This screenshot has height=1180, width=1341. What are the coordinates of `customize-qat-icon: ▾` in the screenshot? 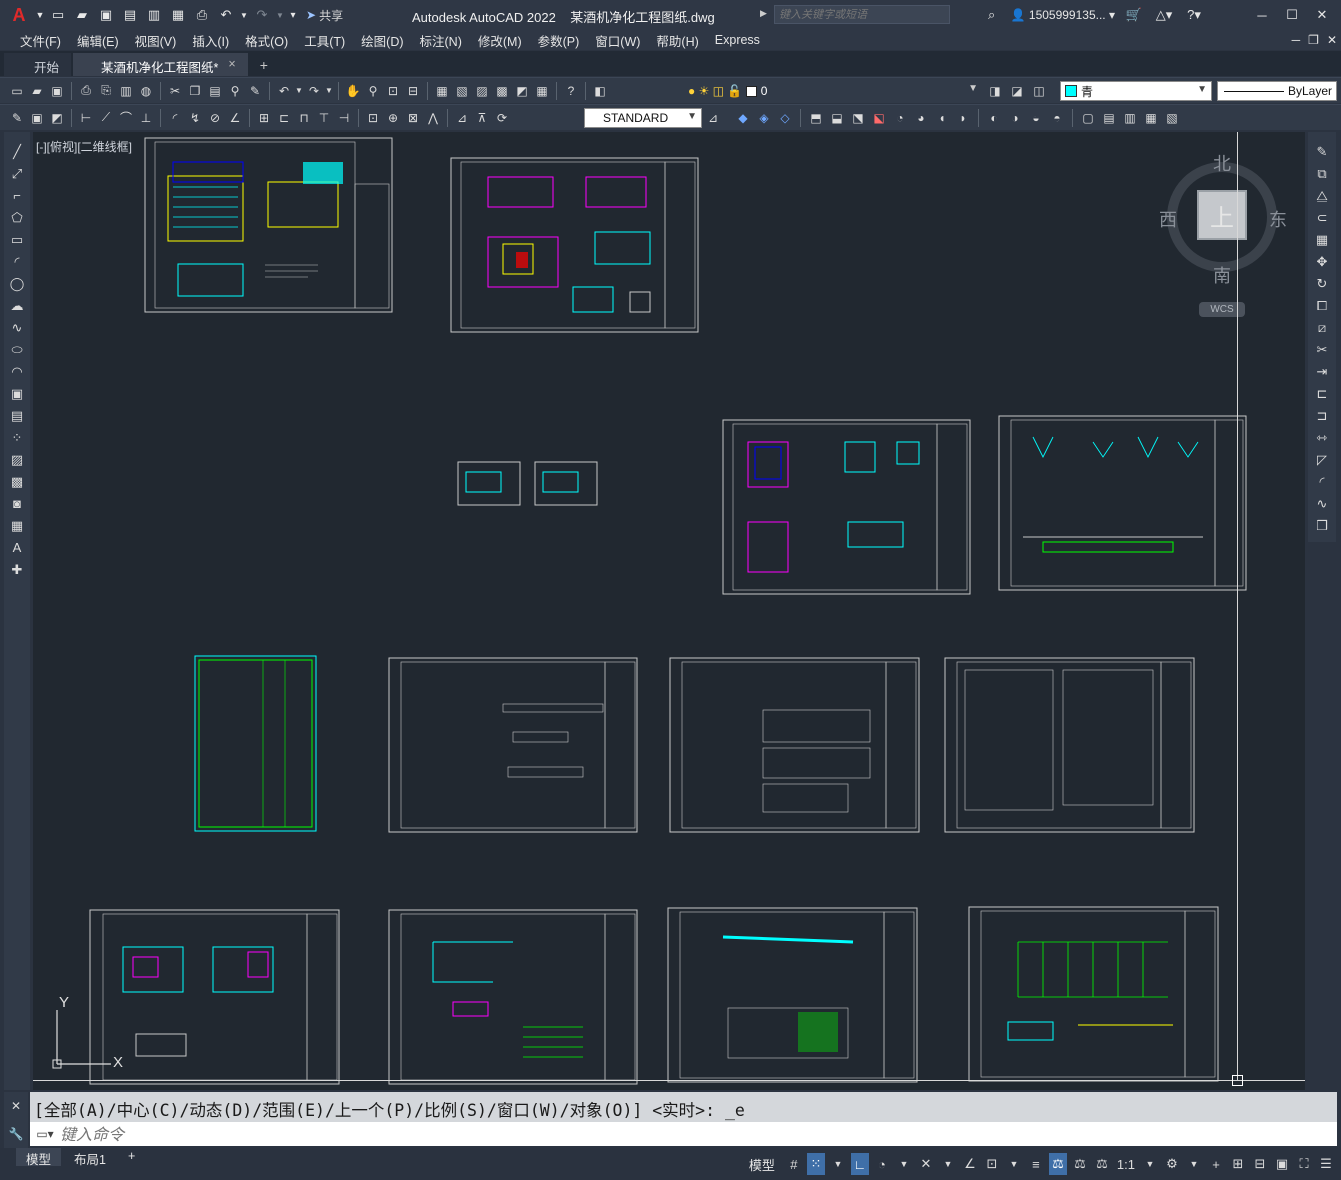 It's located at (293, 15).